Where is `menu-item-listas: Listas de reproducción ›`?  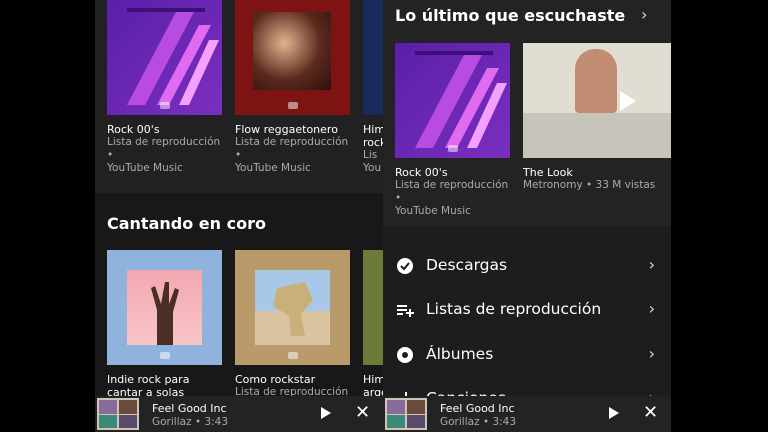 menu-item-listas: Listas de reproducción › is located at coordinates (527, 311).